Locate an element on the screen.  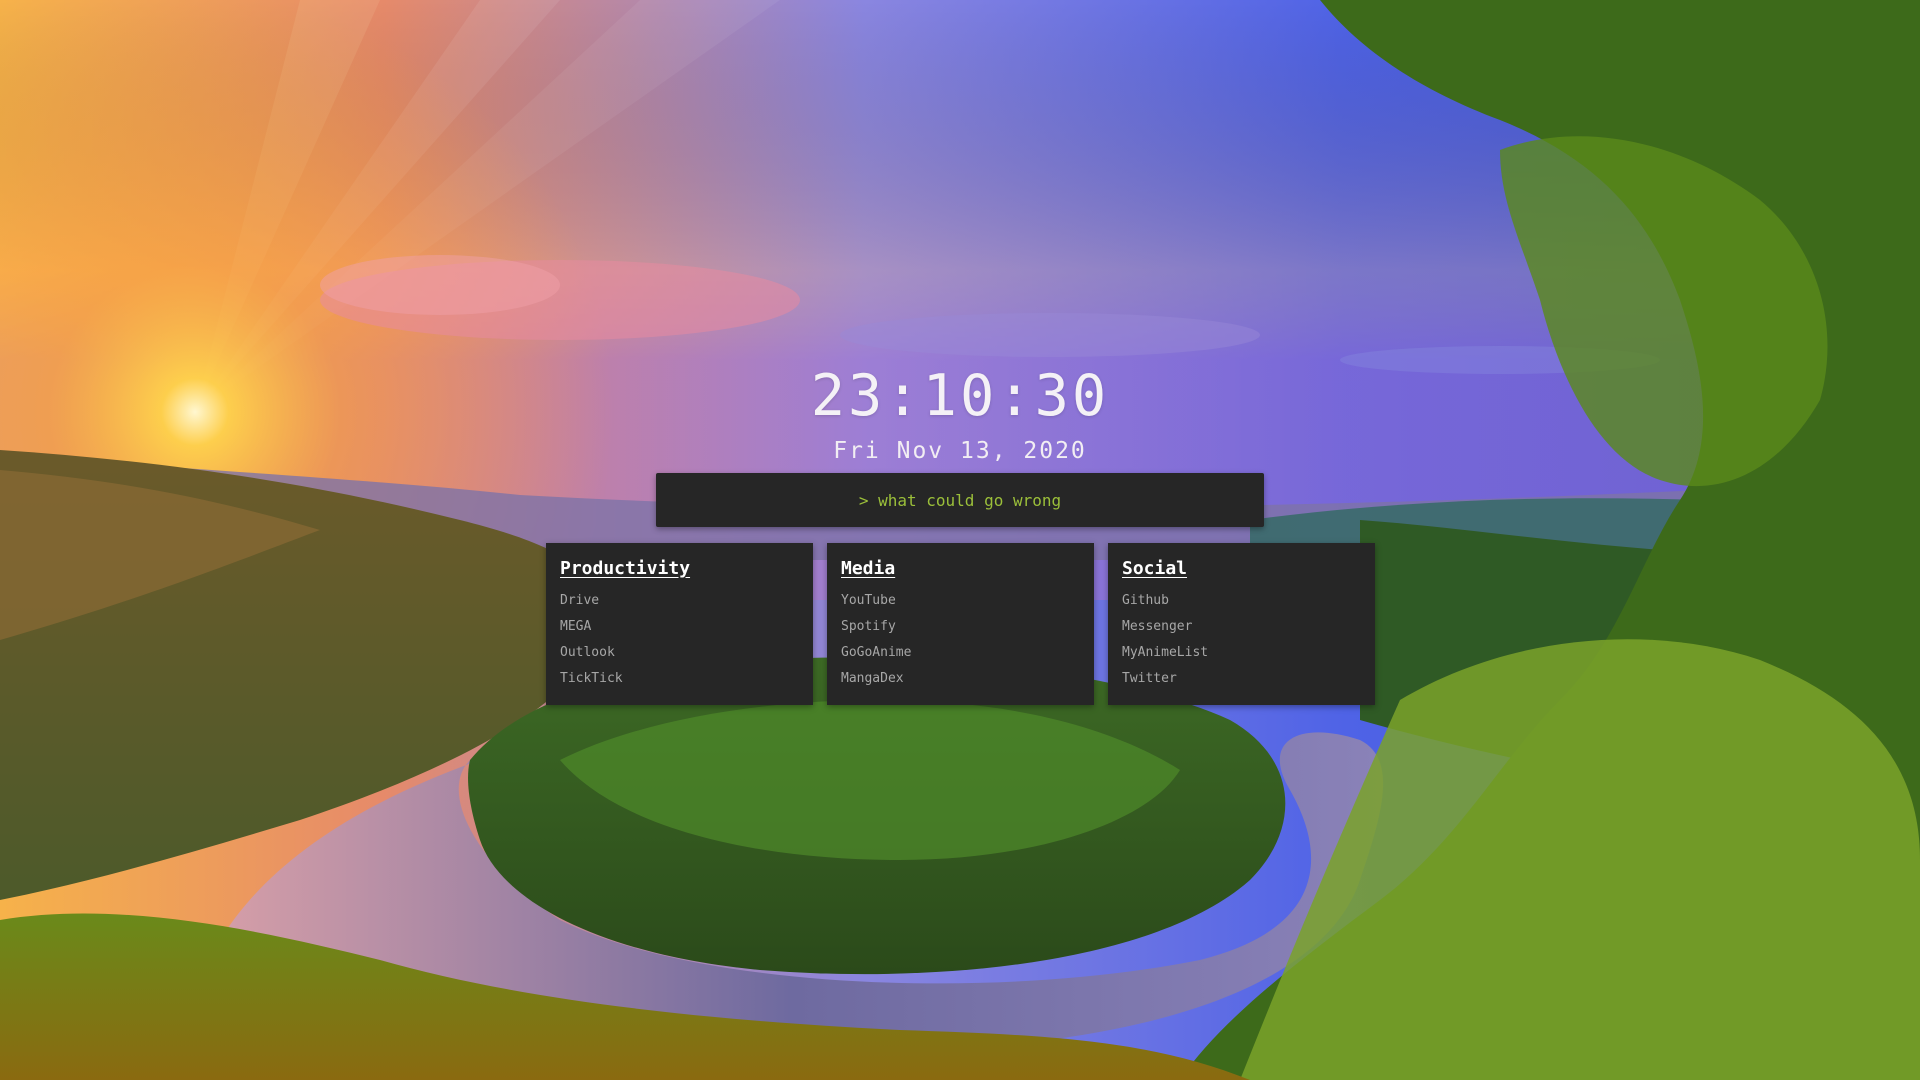
list-item: Twitter is located at coordinates (1241, 677).